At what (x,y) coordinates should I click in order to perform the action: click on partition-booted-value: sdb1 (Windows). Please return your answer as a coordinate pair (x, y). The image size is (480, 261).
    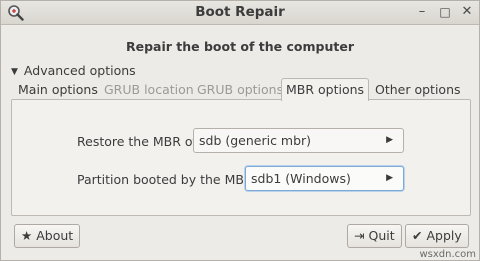
    Looking at the image, I should click on (301, 178).